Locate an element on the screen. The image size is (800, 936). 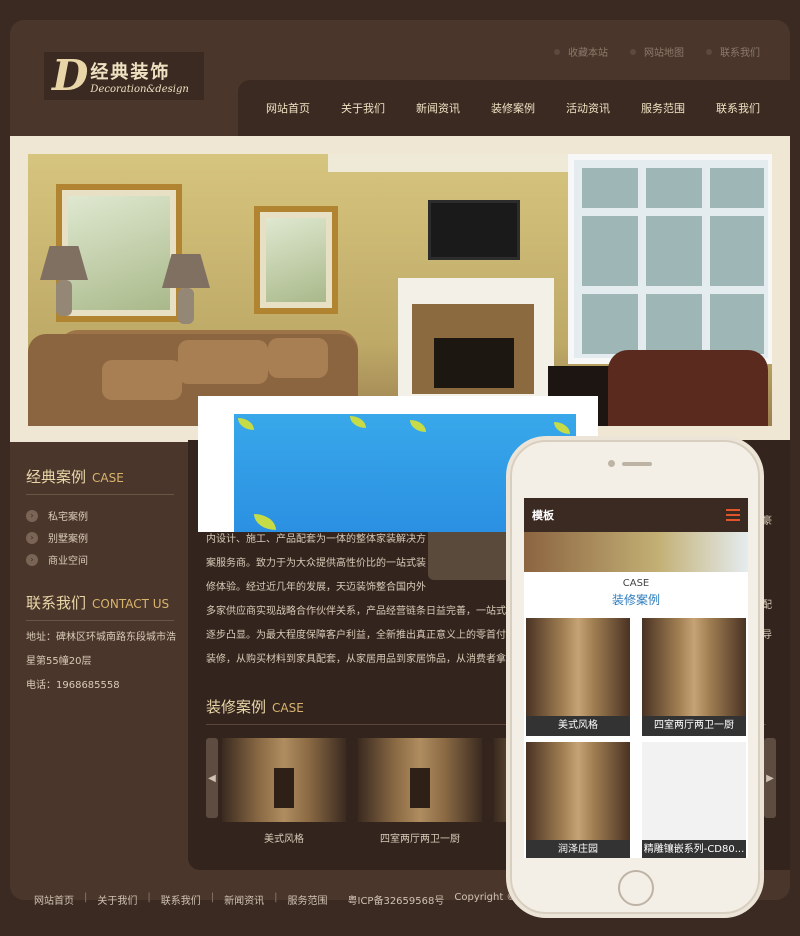
logo-en: Decoration&design is located at coordinates (139, 89).